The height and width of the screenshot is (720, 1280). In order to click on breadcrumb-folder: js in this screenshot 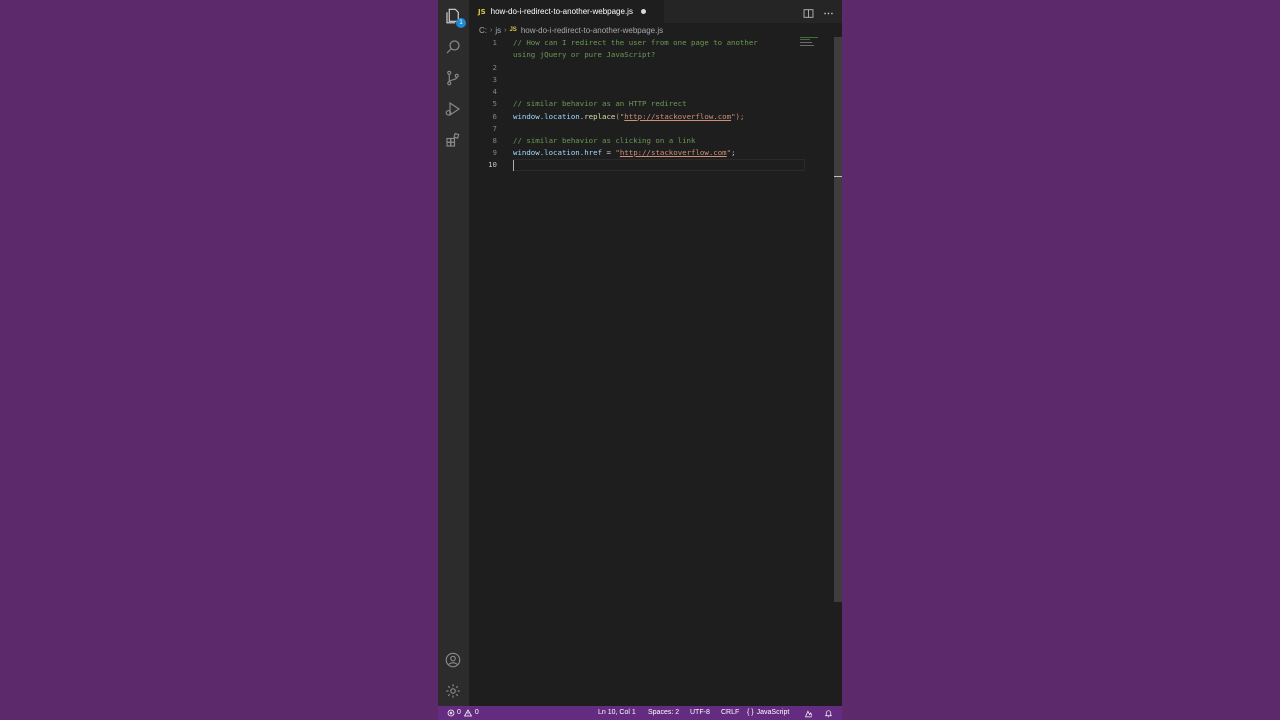, I will do `click(498, 30)`.